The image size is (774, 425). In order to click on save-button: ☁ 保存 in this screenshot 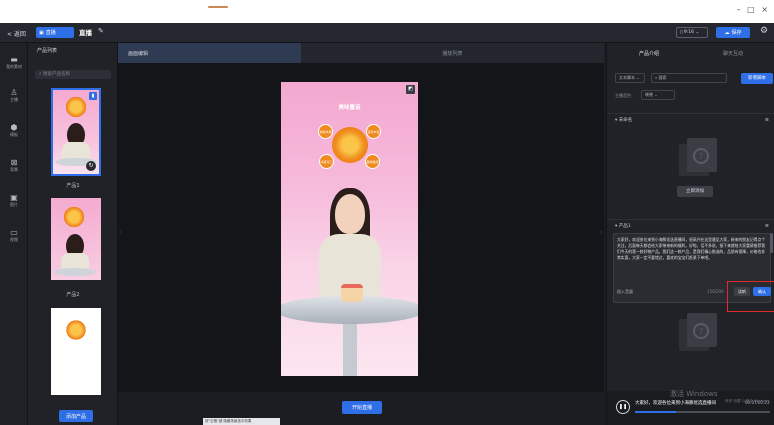, I will do `click(733, 32)`.